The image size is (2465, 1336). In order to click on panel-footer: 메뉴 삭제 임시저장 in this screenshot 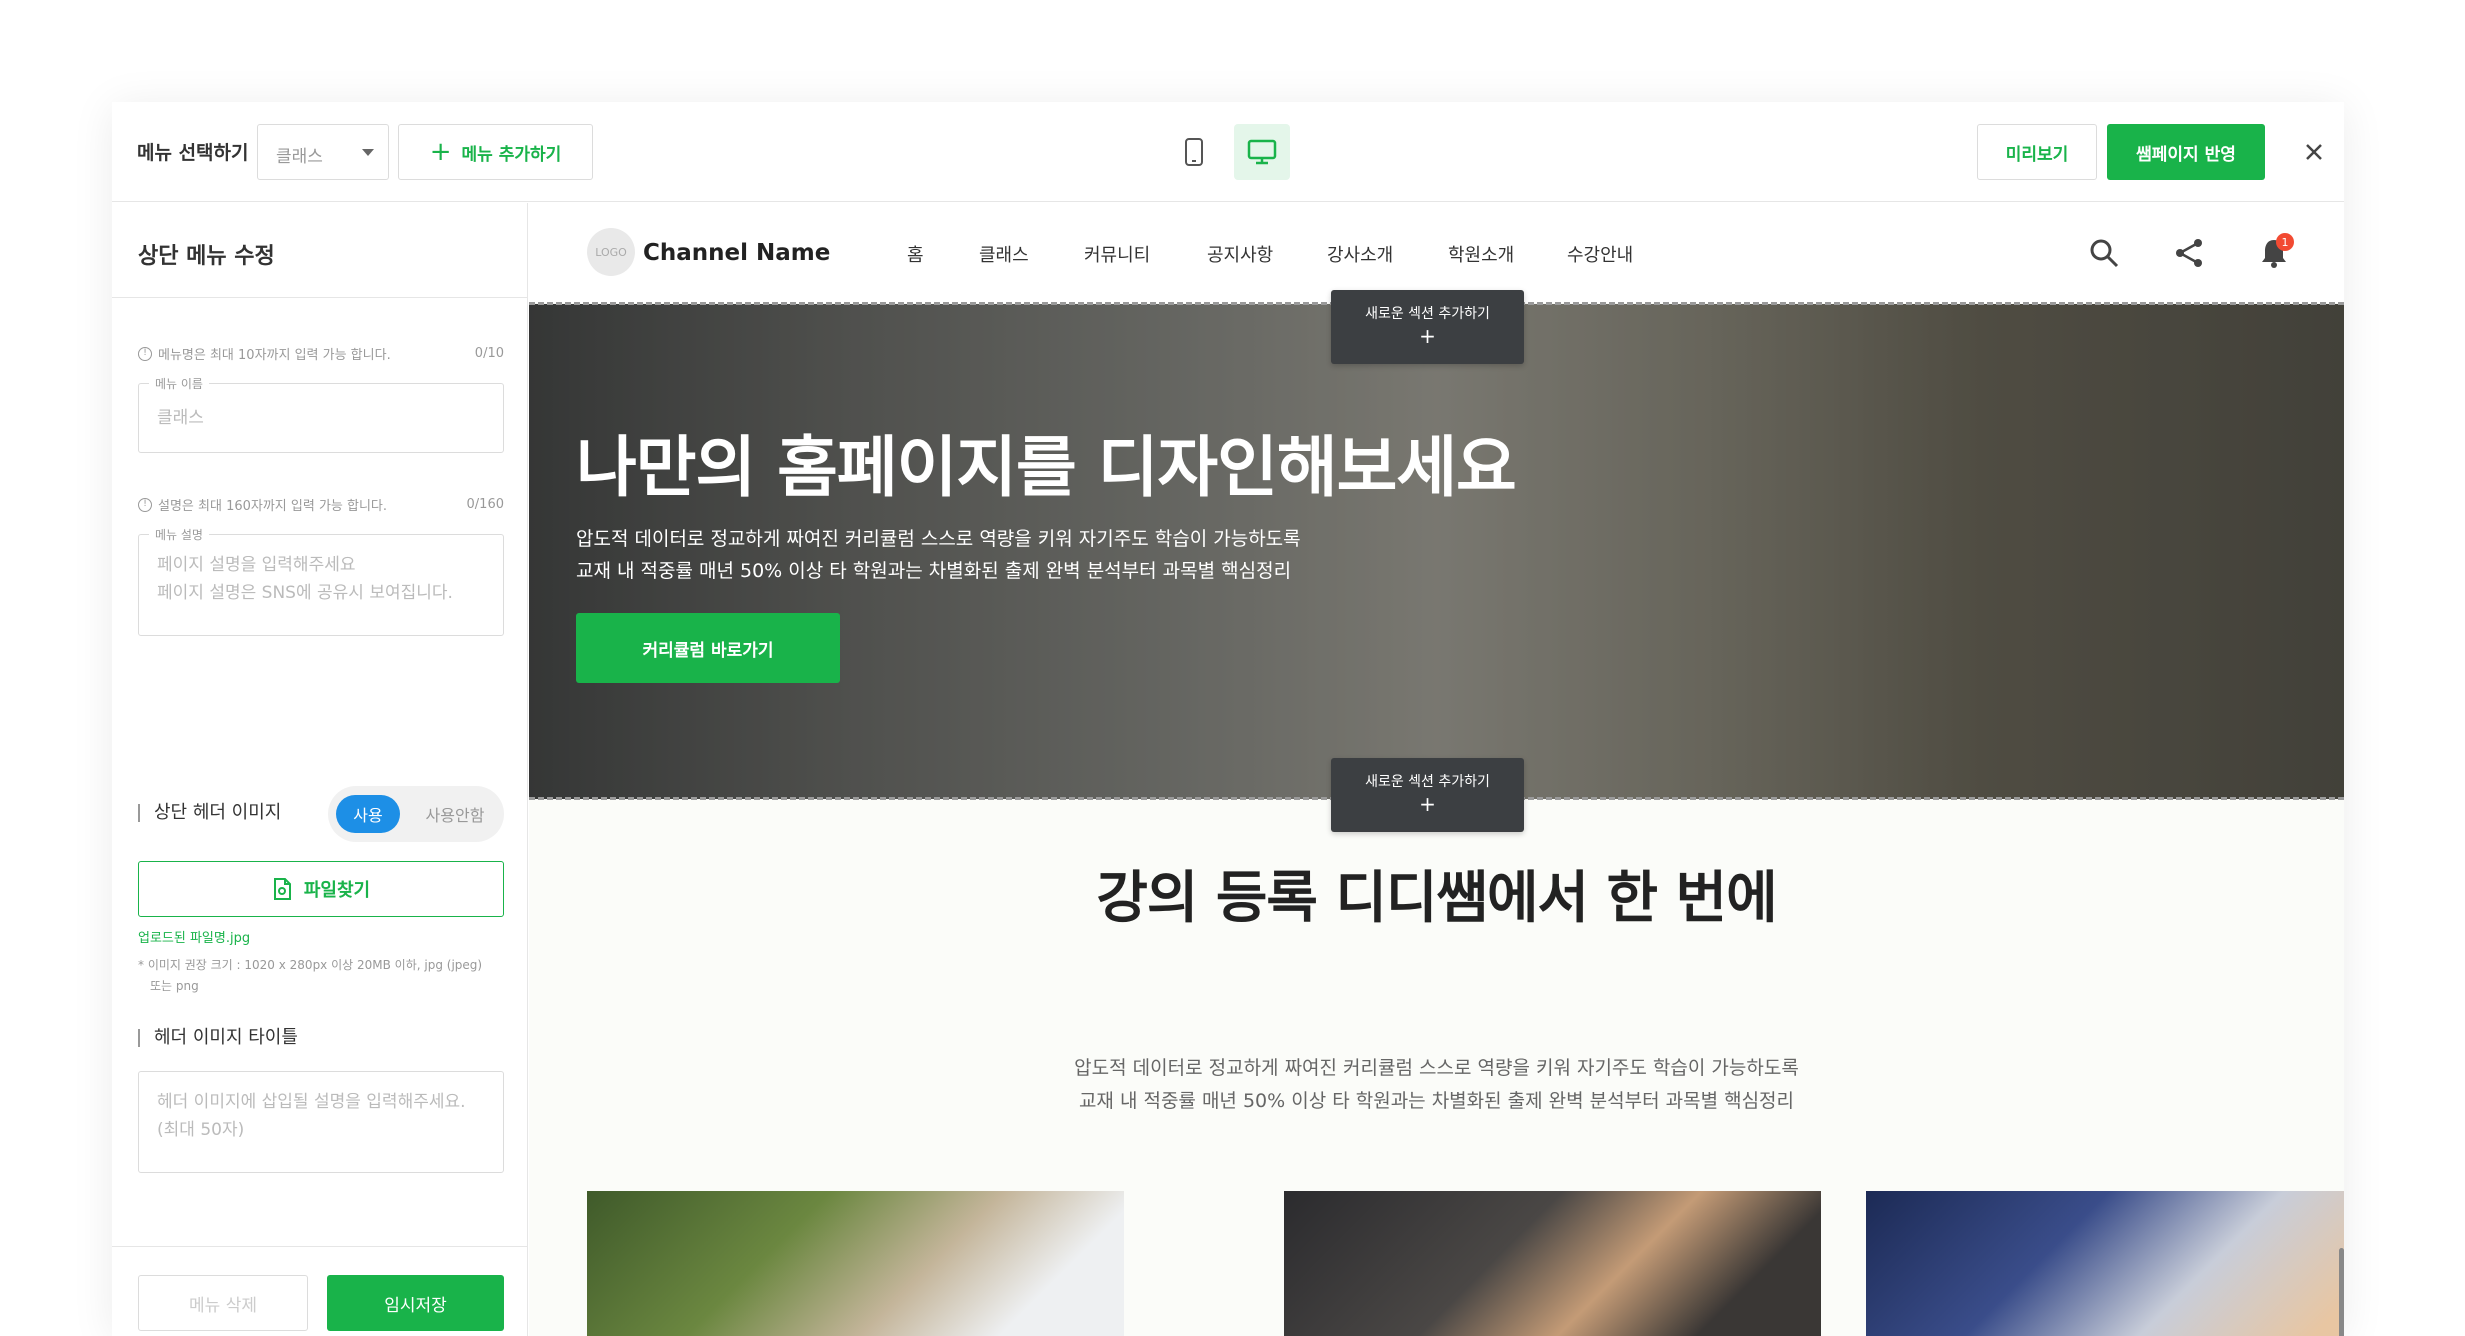, I will do `click(319, 1291)`.